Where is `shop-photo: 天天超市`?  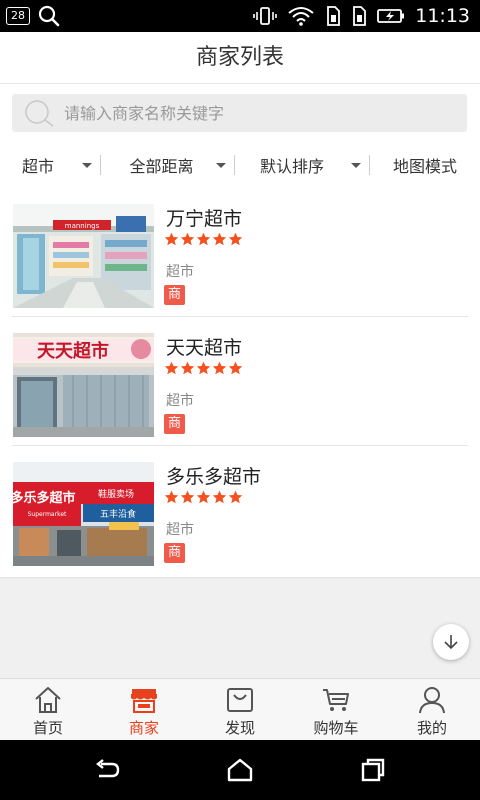
shop-photo: 天天超市 is located at coordinates (83, 385).